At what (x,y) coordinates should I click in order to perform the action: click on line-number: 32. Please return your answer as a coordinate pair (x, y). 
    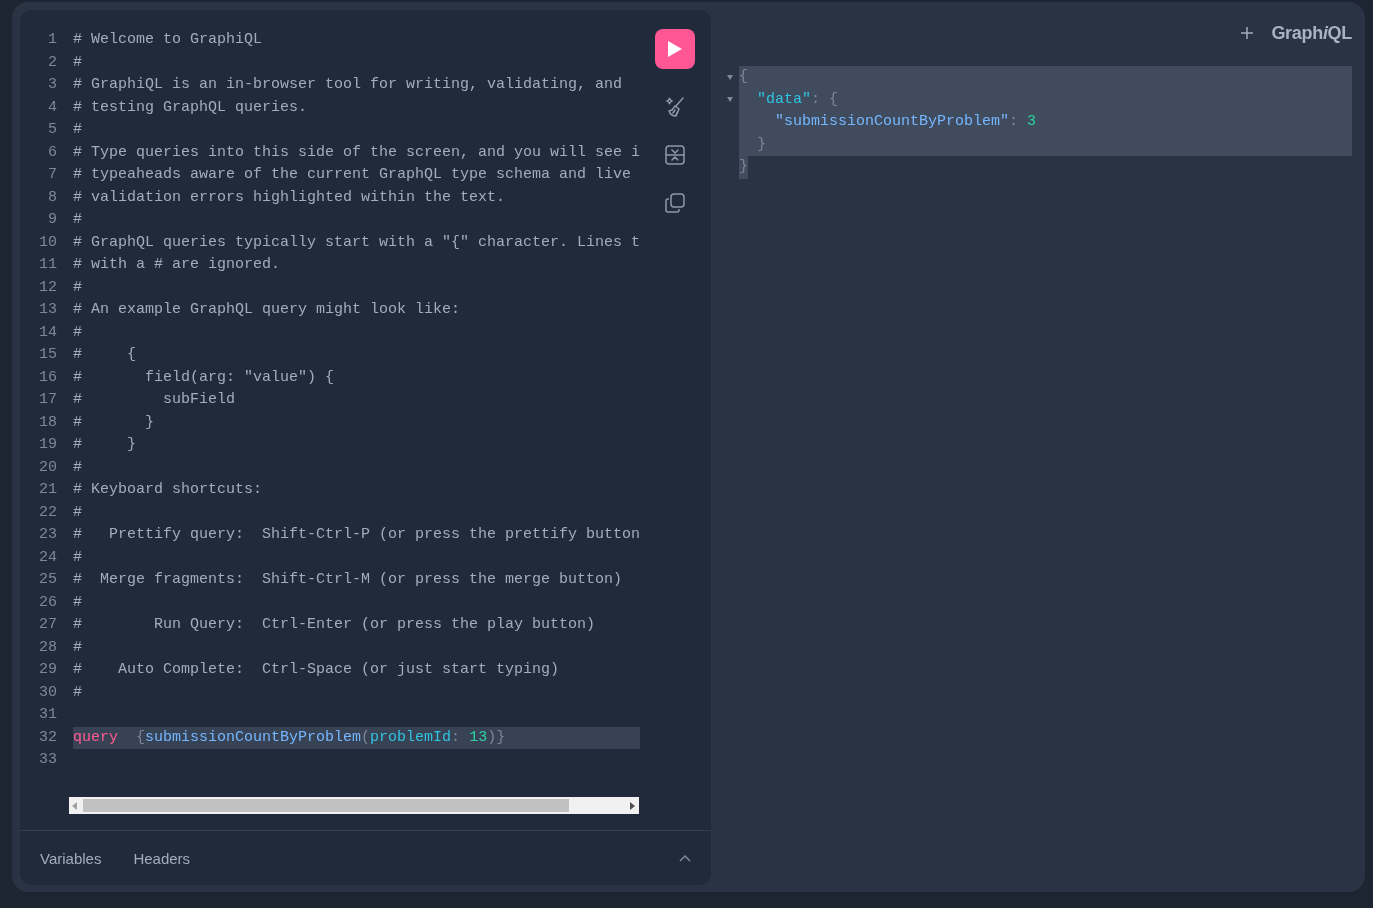
    Looking at the image, I should click on (47, 737).